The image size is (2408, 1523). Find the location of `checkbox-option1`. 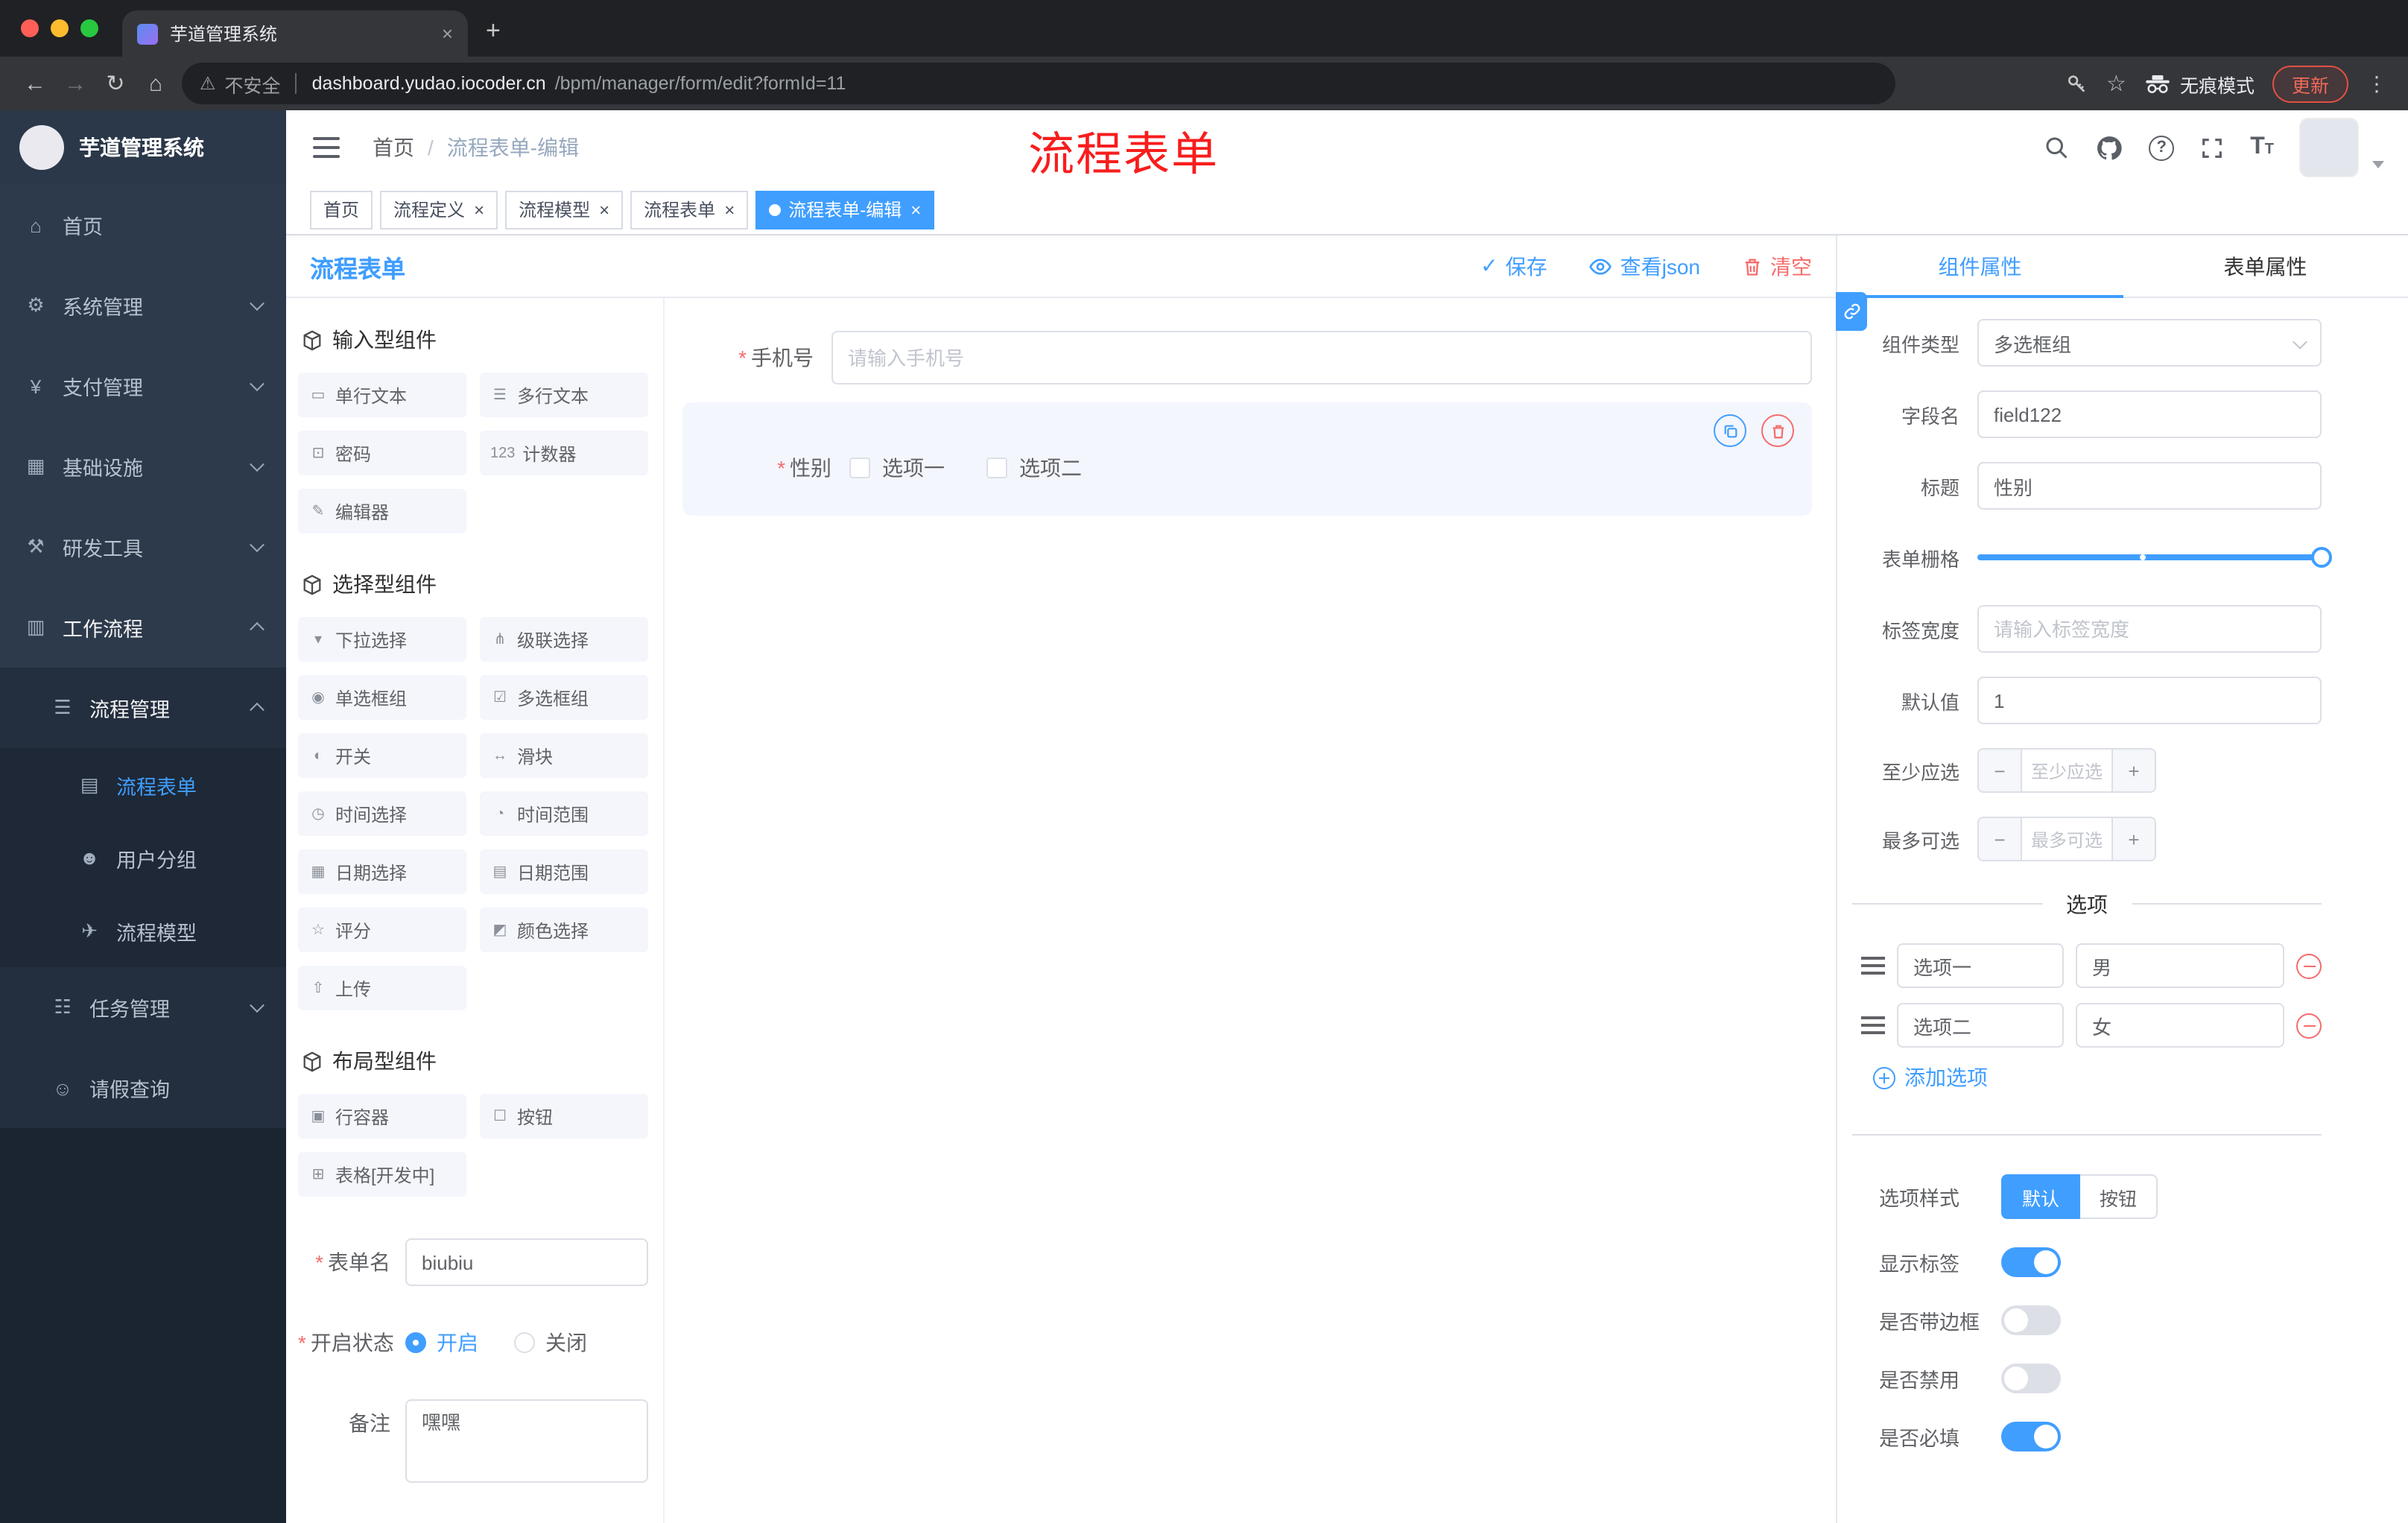

checkbox-option1 is located at coordinates (859, 468).